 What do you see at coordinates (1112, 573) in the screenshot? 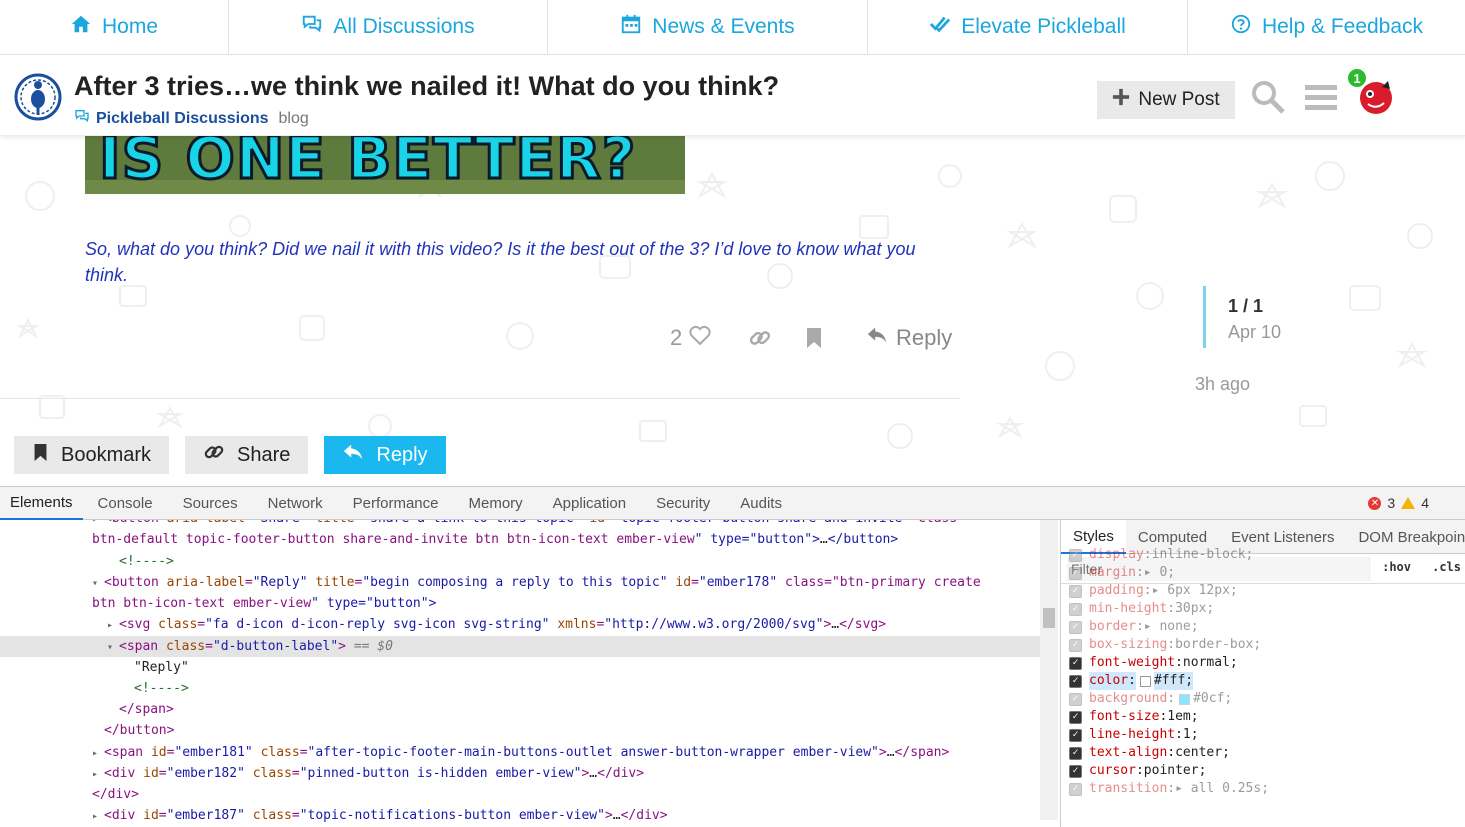
I see `css-property: margin` at bounding box center [1112, 573].